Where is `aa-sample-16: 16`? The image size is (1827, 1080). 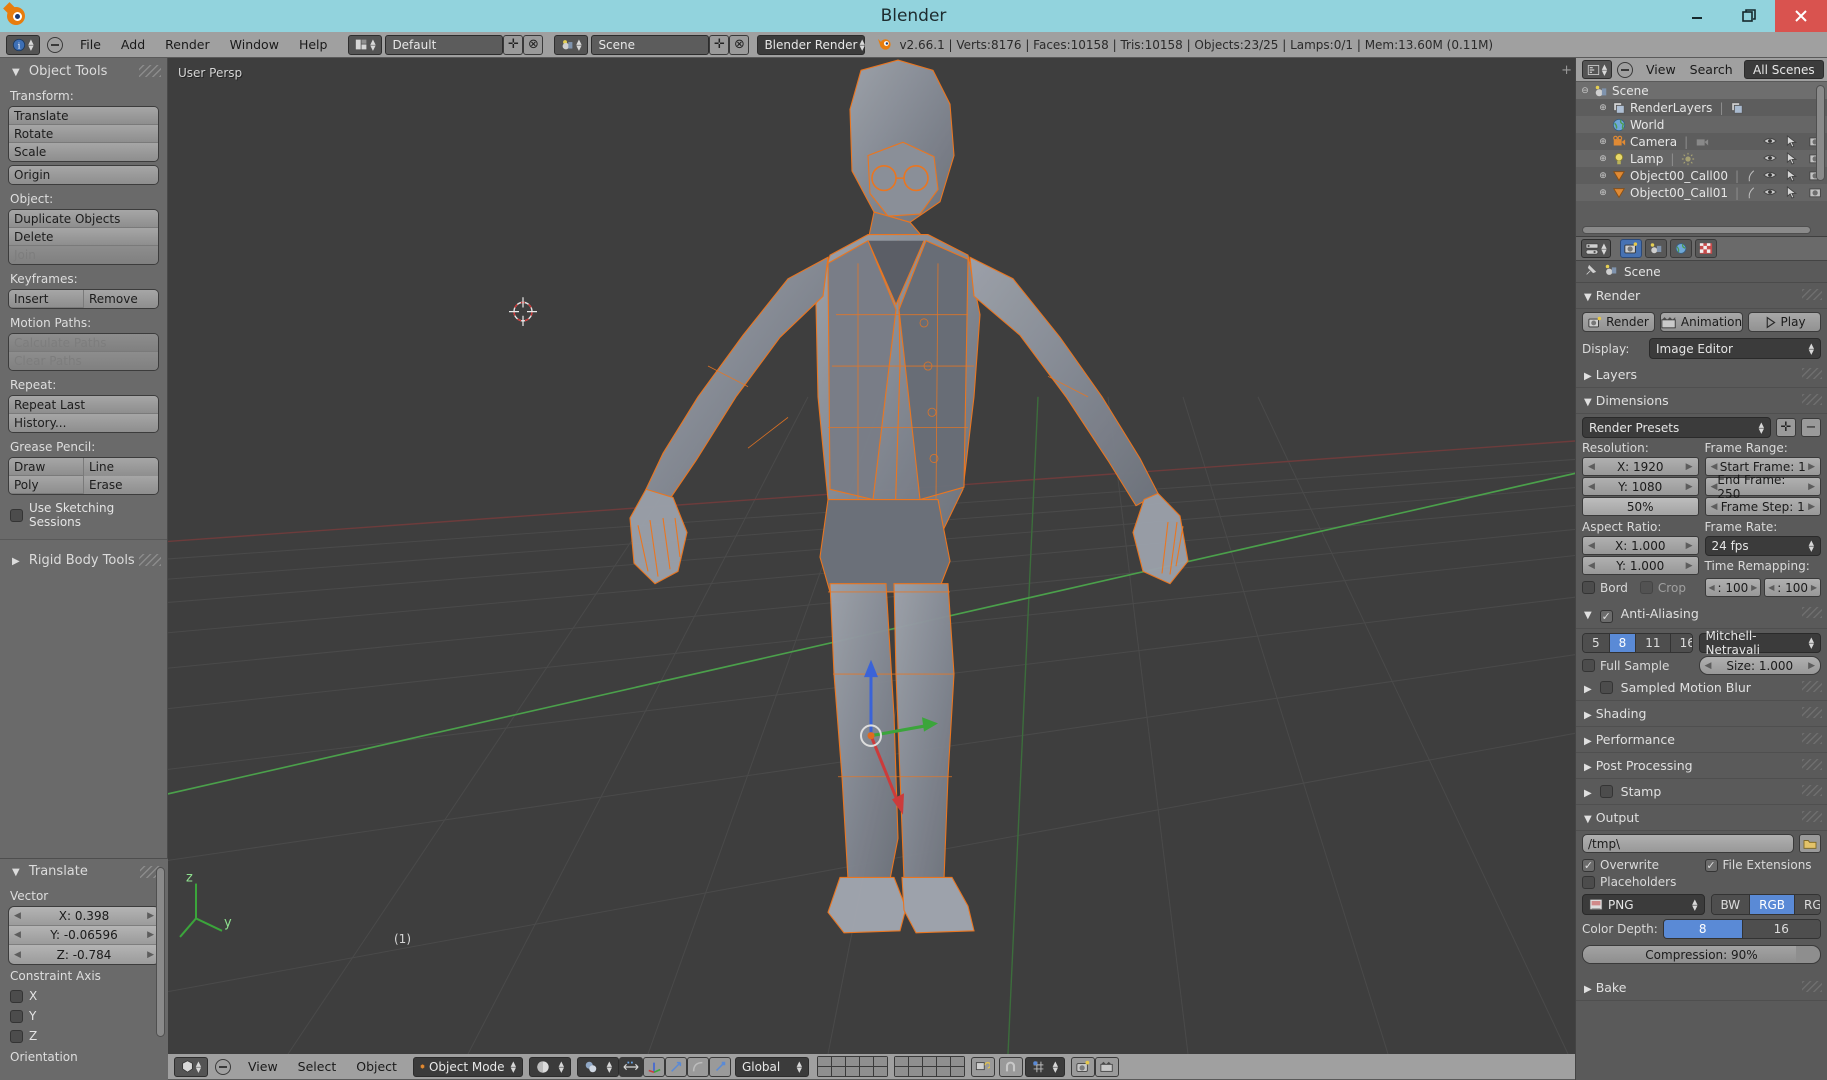
aa-sample-16: 16 is located at coordinates (1681, 643).